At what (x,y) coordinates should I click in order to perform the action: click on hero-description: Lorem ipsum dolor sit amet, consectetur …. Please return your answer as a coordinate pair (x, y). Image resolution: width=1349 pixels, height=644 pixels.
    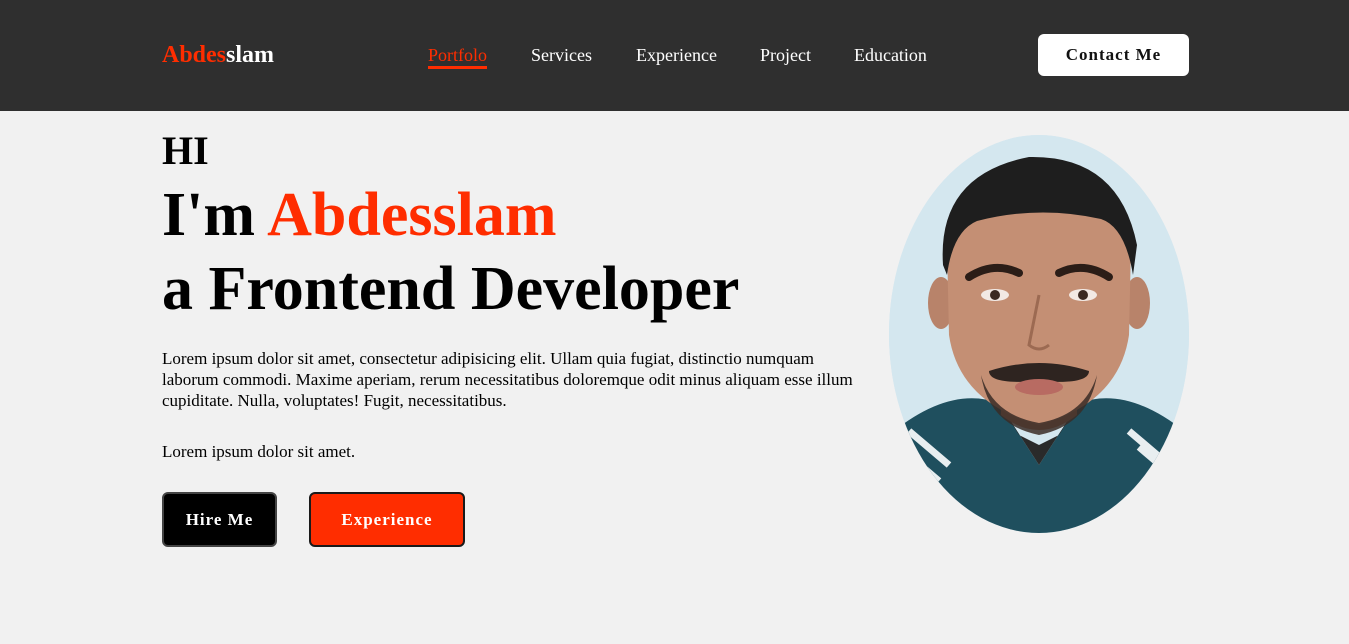
    Looking at the image, I should click on (507, 379).